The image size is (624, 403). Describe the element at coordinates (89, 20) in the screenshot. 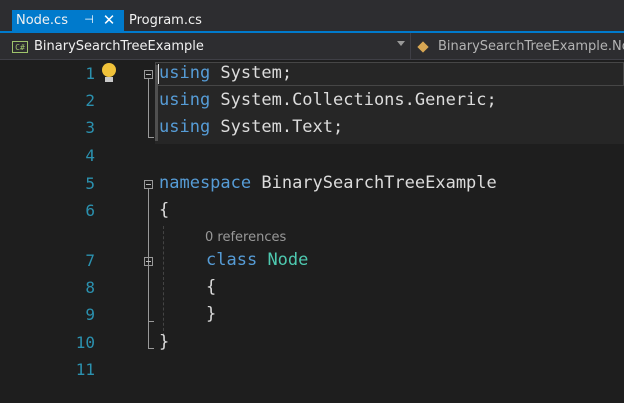

I see `pin-icon: ⊣` at that location.